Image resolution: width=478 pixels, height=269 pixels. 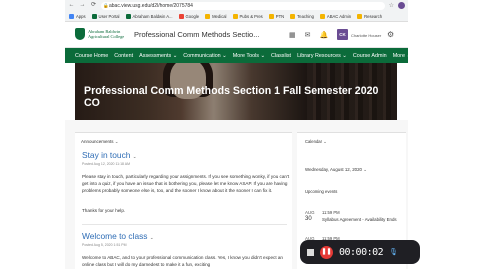 What do you see at coordinates (188, 16) in the screenshot?
I see `bookmark-google: Google` at bounding box center [188, 16].